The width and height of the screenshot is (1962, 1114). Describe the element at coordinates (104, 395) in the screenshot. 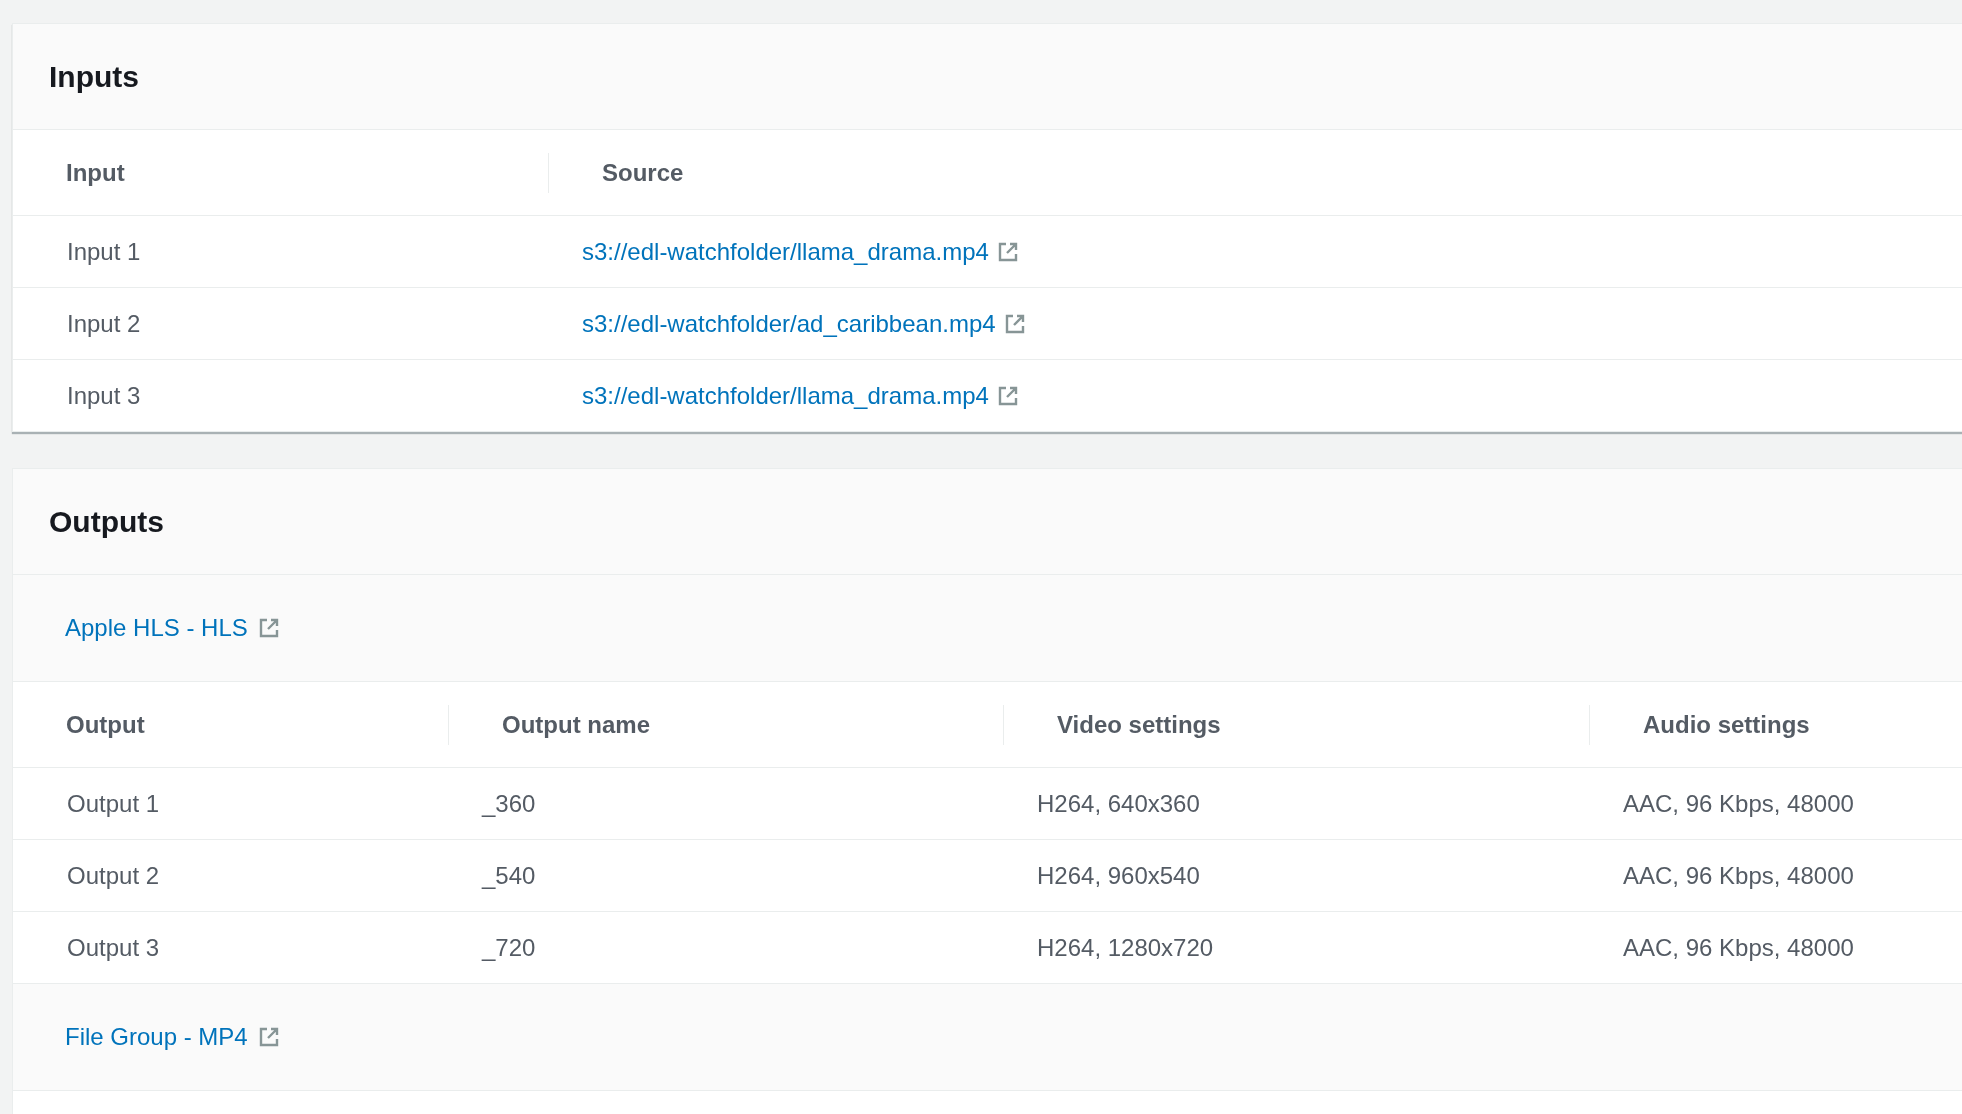

I see `table-cell-text: Input 3` at that location.